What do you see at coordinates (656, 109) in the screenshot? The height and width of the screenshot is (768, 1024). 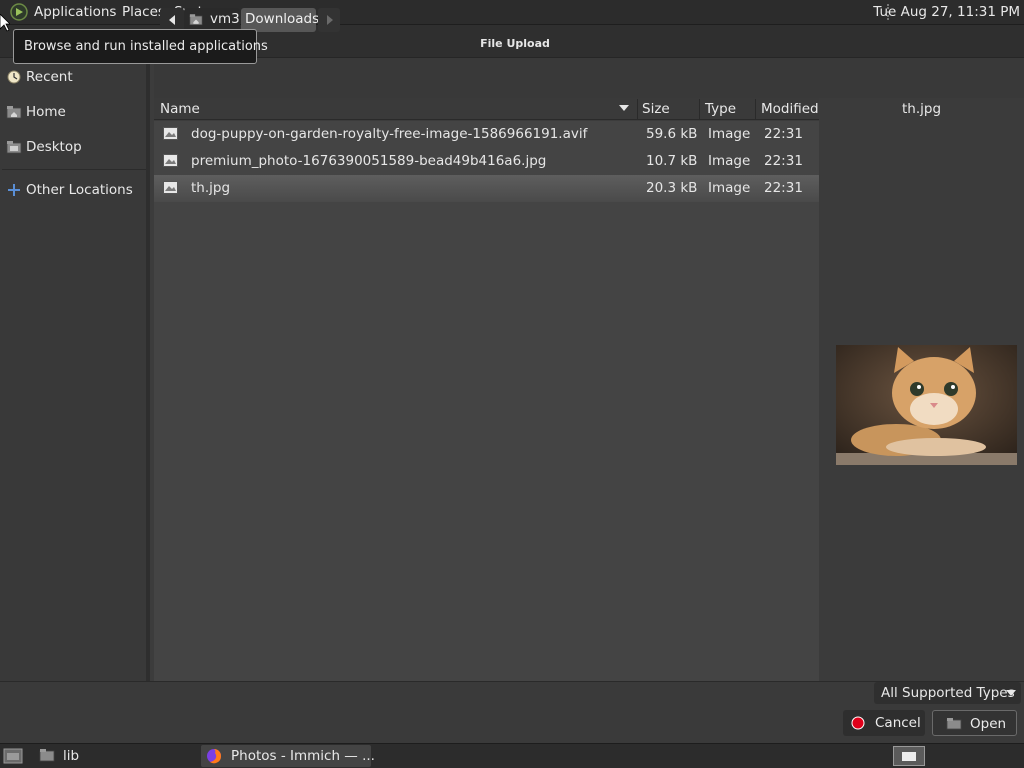 I see `column-header-size: Size` at bounding box center [656, 109].